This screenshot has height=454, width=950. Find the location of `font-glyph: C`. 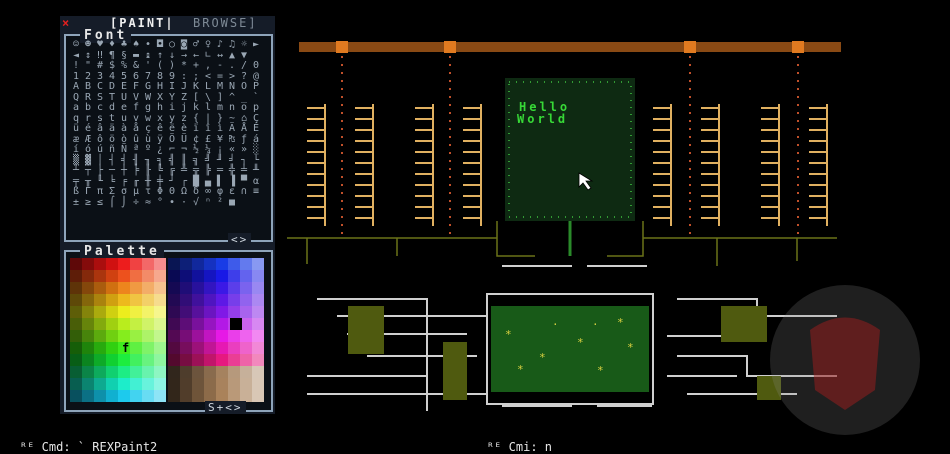

font-glyph: C is located at coordinates (100, 87).